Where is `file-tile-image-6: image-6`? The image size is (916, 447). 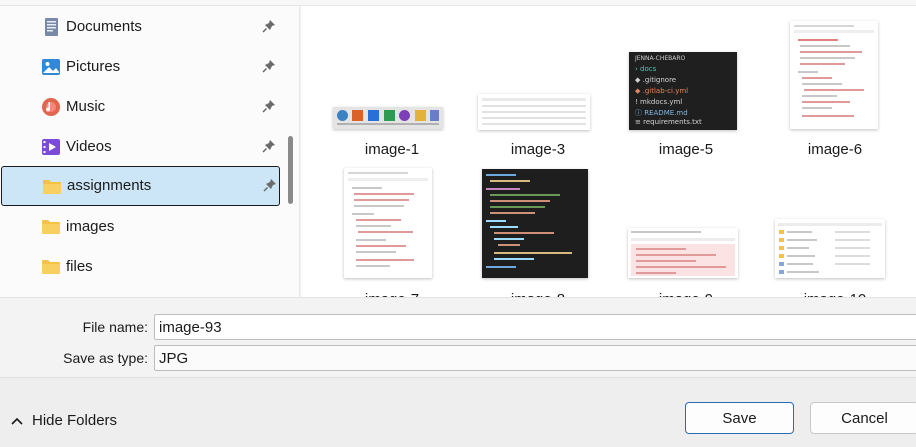 file-tile-image-6: image-6 is located at coordinates (835, 86).